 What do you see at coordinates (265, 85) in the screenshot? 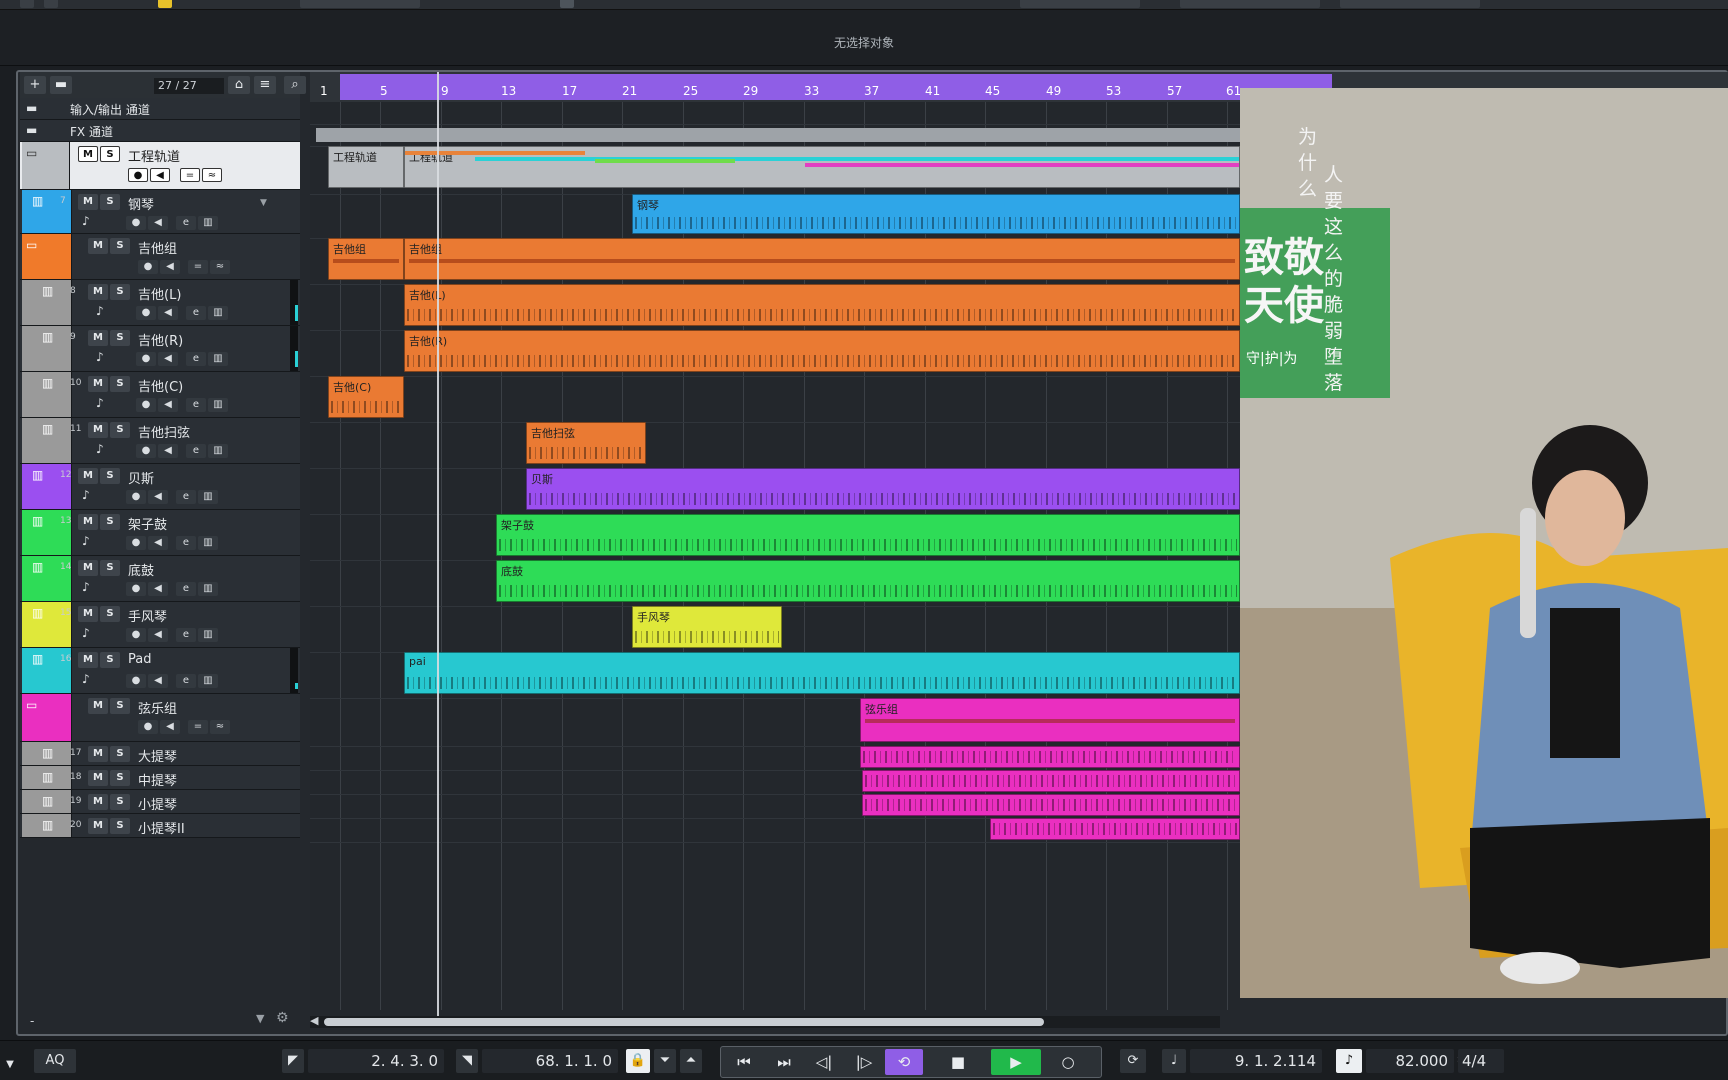
I see `list-icon: ≡` at bounding box center [265, 85].